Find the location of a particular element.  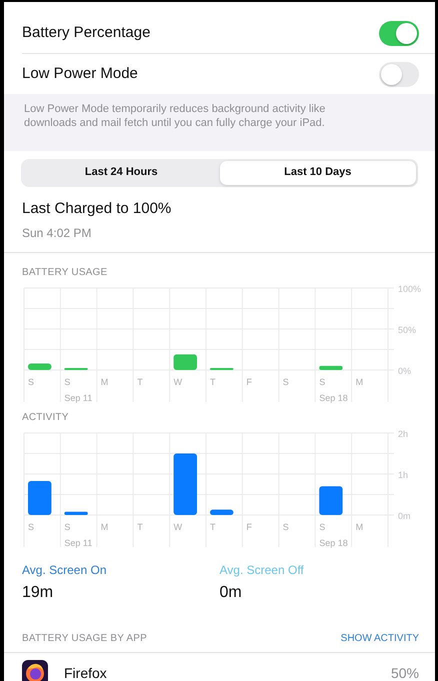

axis-label: 0m is located at coordinates (404, 516).